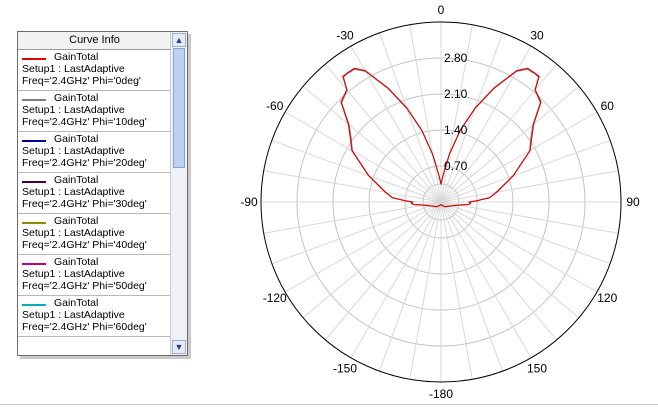 This screenshot has height=411, width=658. Describe the element at coordinates (178, 193) in the screenshot. I see `curve-info-scrollbar: ▲ ▼` at that location.